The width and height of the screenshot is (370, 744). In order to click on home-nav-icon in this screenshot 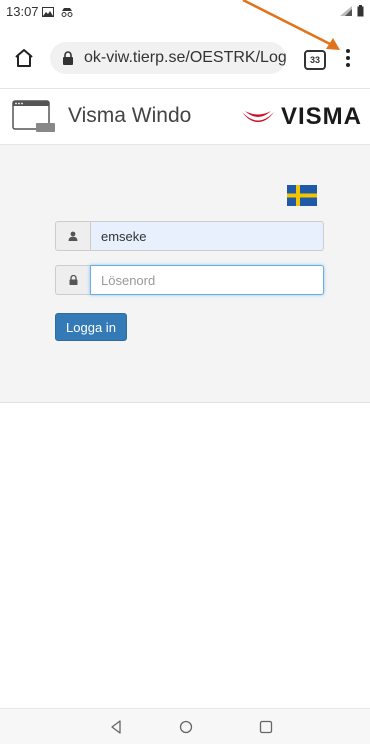, I will do `click(186, 727)`.